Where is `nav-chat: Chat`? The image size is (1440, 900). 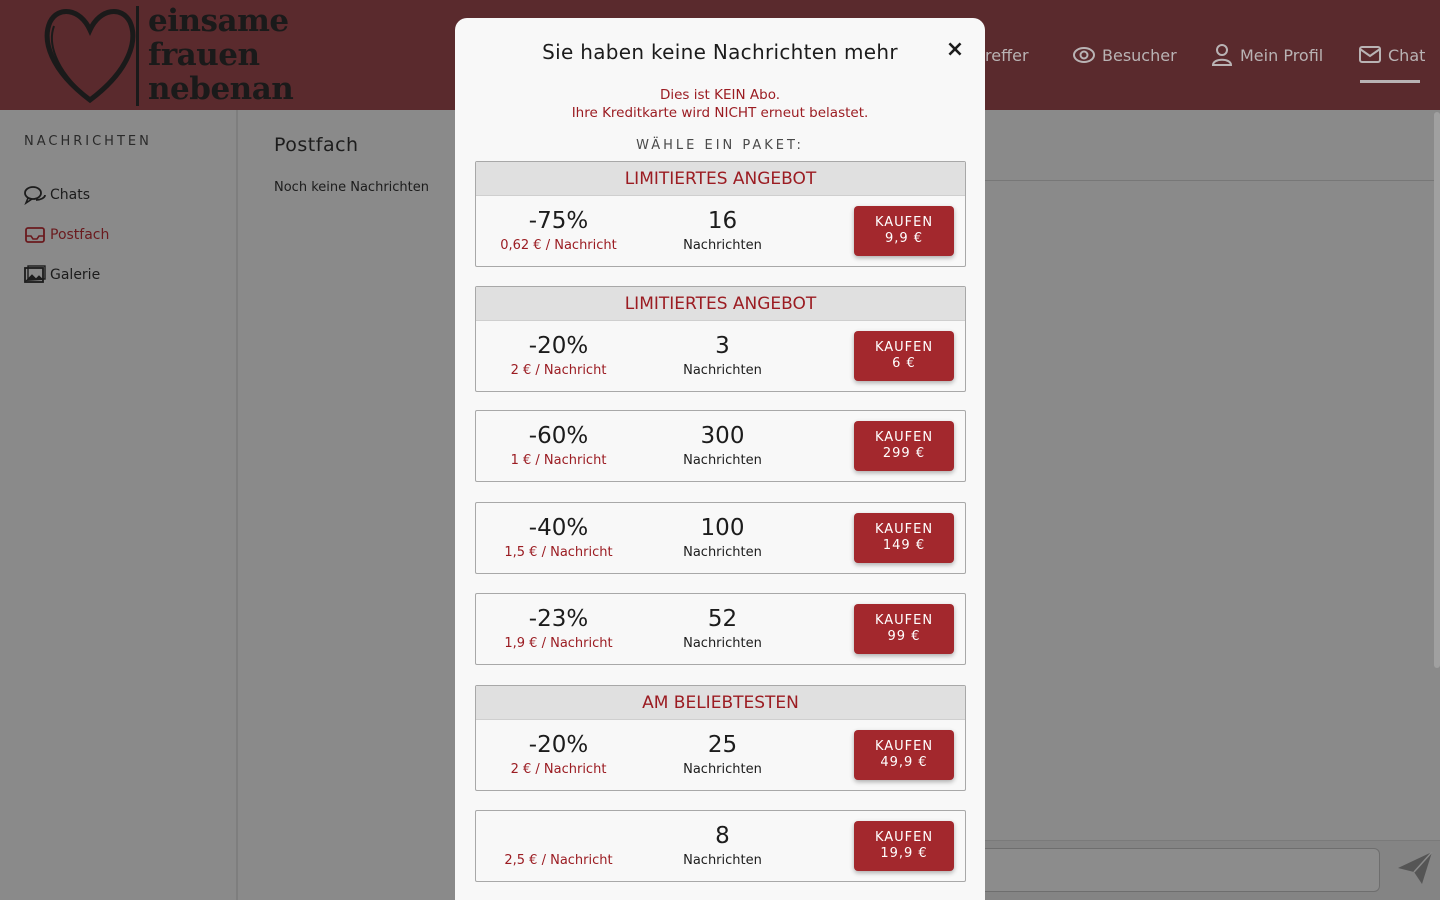 nav-chat: Chat is located at coordinates (1391, 55).